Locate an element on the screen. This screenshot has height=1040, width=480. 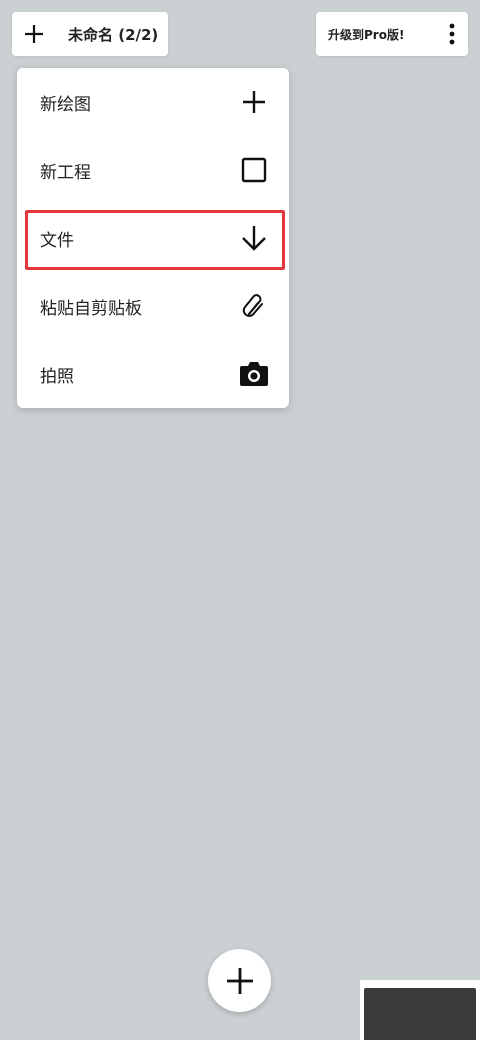
menu-item-label: 粘贴自剪贴板 is located at coordinates (91, 308).